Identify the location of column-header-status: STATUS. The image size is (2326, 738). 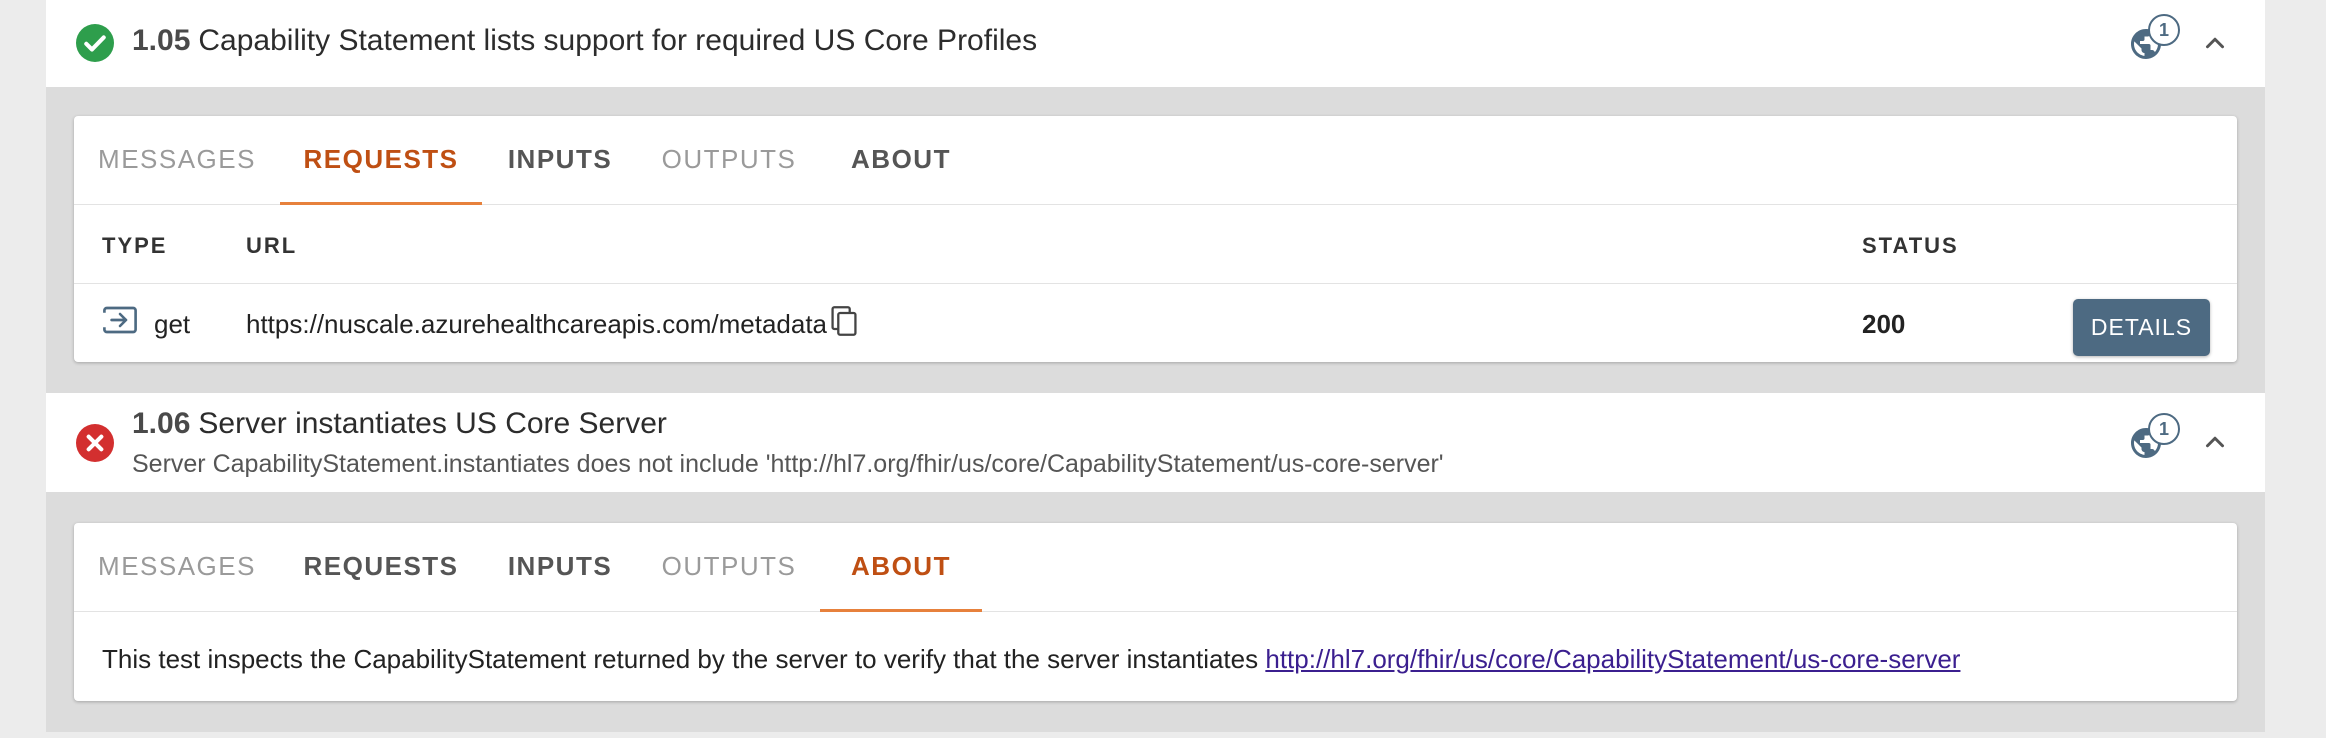
(1910, 245).